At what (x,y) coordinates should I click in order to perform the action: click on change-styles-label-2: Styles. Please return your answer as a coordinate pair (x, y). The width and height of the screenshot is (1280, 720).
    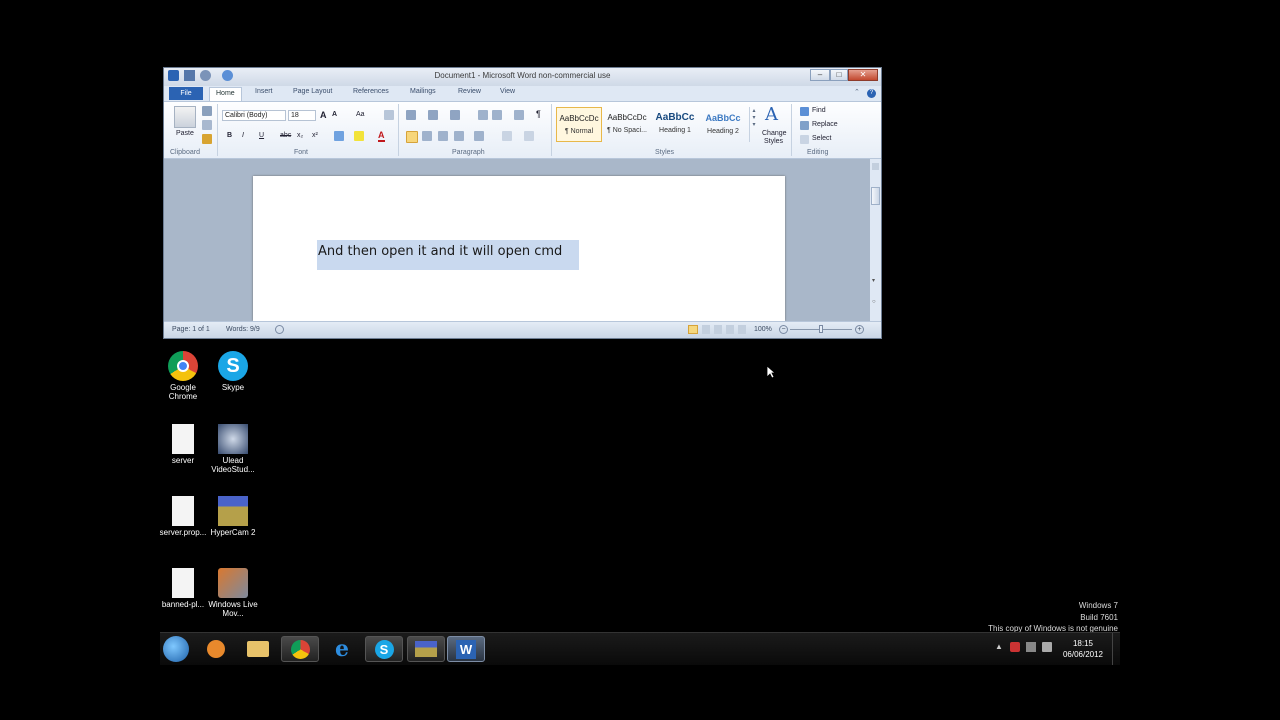
    Looking at the image, I should click on (773, 141).